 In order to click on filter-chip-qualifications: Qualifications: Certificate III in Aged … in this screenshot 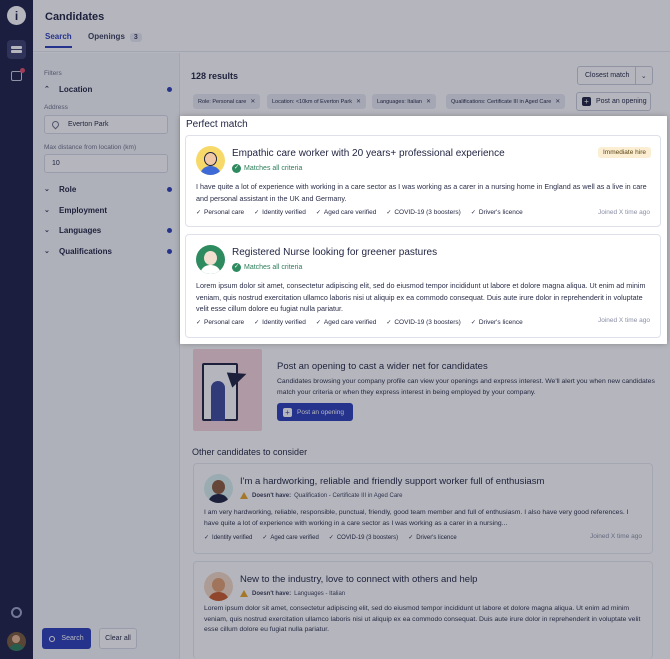, I will do `click(506, 101)`.